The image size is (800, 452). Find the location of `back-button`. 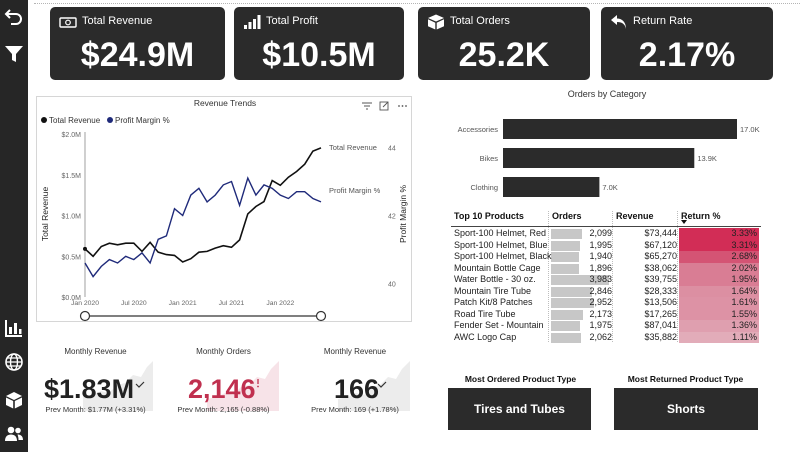

back-button is located at coordinates (14, 16).